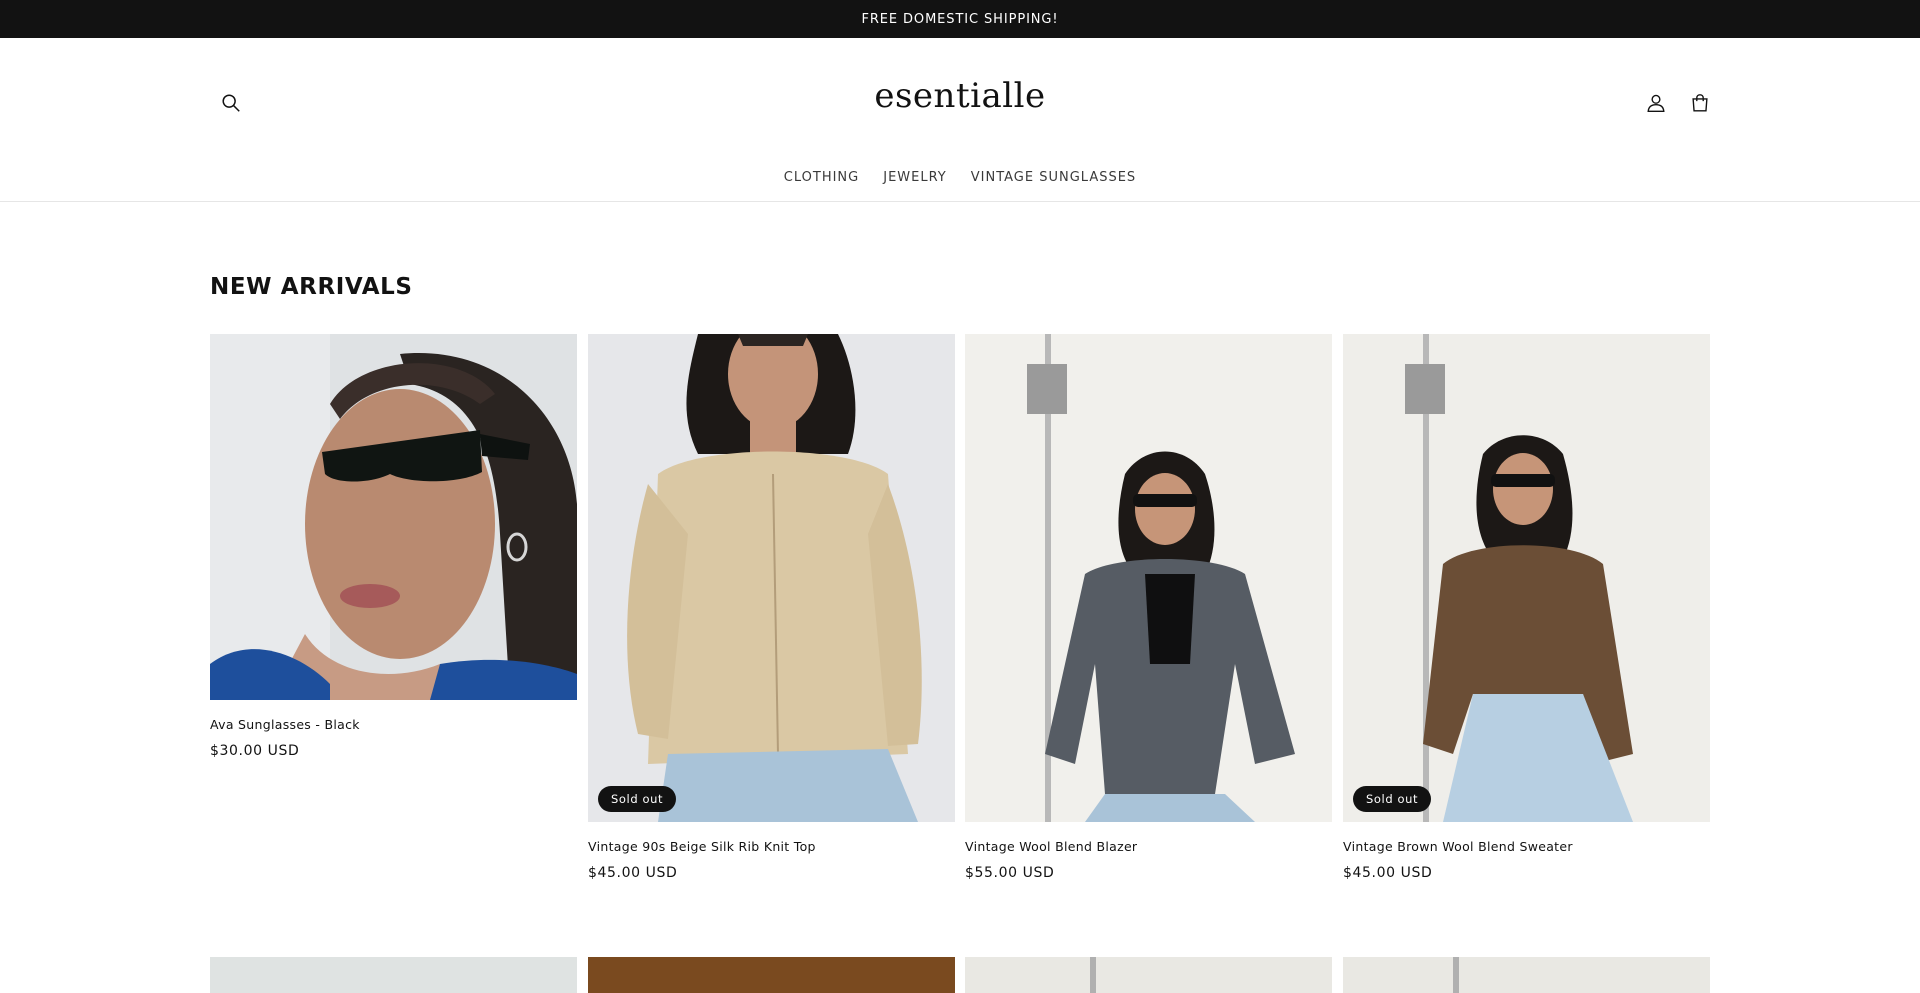 This screenshot has width=1920, height=993. I want to click on account-button, so click(1656, 103).